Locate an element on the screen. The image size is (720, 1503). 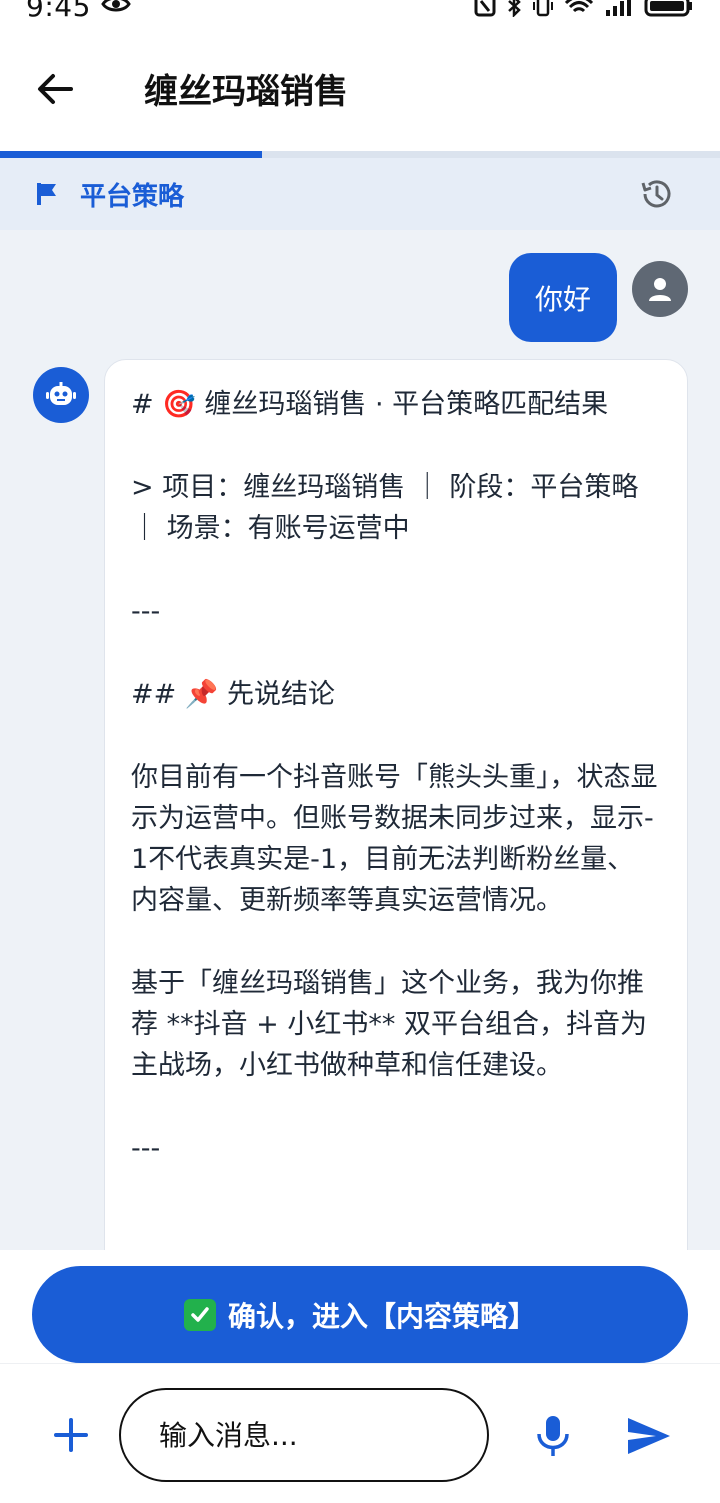
battery-icon is located at coordinates (669, 8).